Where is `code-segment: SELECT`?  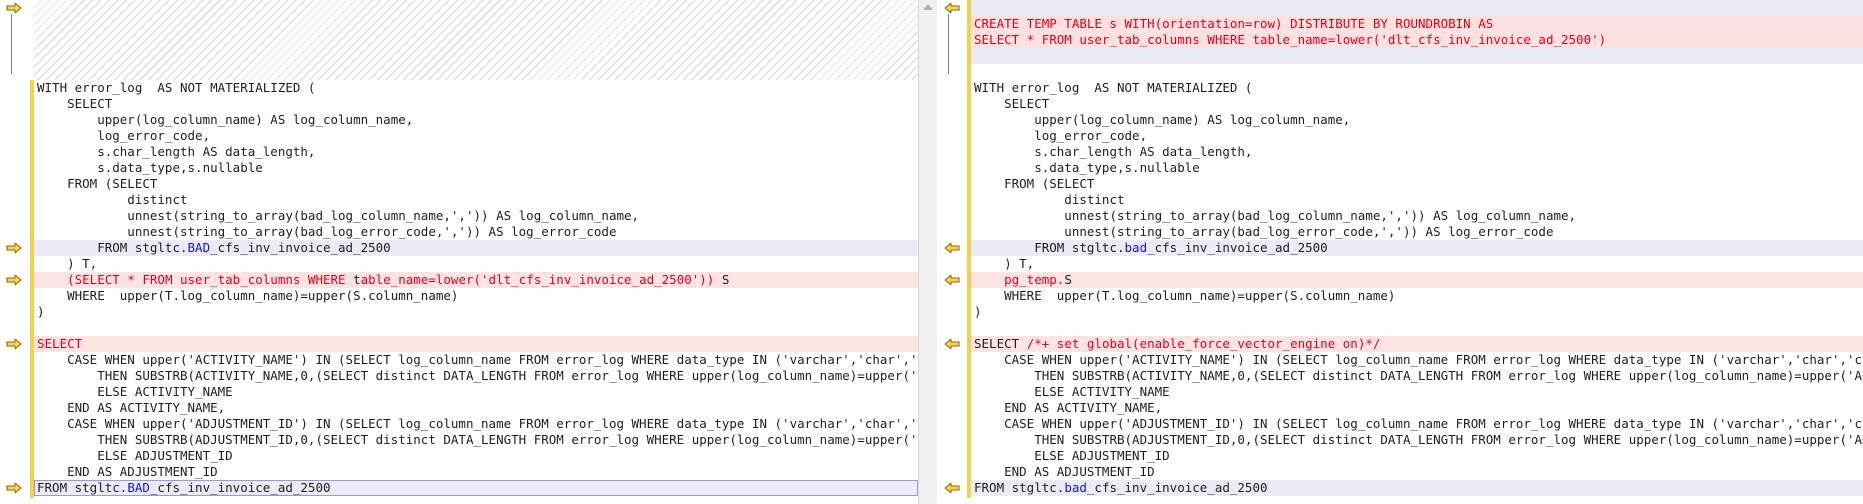
code-segment: SELECT is located at coordinates (1000, 343).